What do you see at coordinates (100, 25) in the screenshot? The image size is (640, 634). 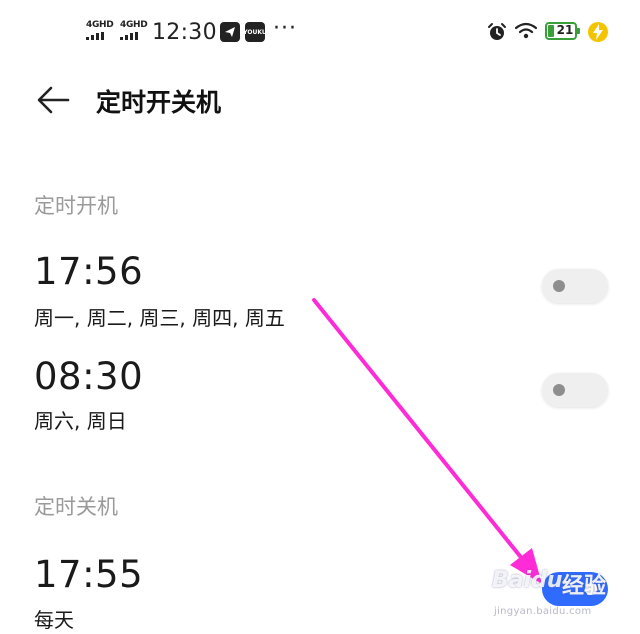 I see `signal-label-sim1: 4GHD` at bounding box center [100, 25].